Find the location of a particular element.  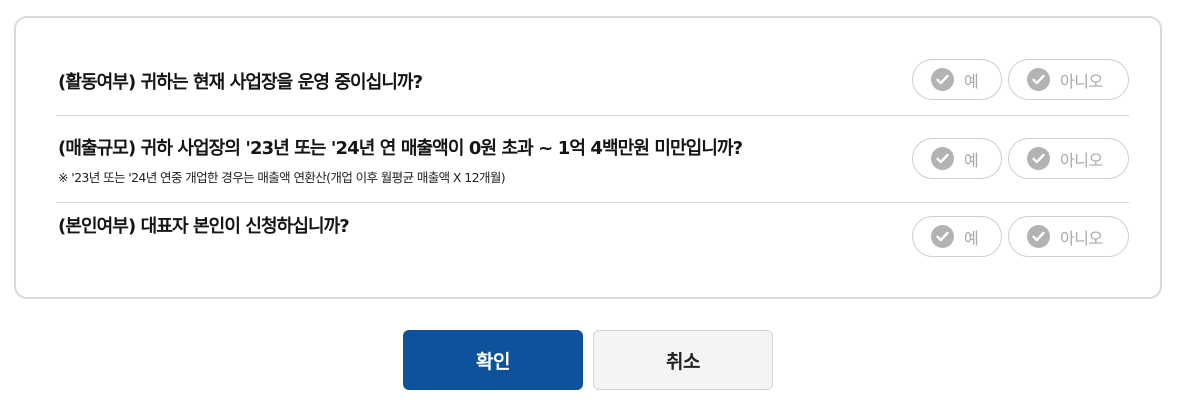

question-row-activity: (활동여부) 귀하는 현재 사업장을 운영 중이십니까? 예 아니오 is located at coordinates (592, 84).